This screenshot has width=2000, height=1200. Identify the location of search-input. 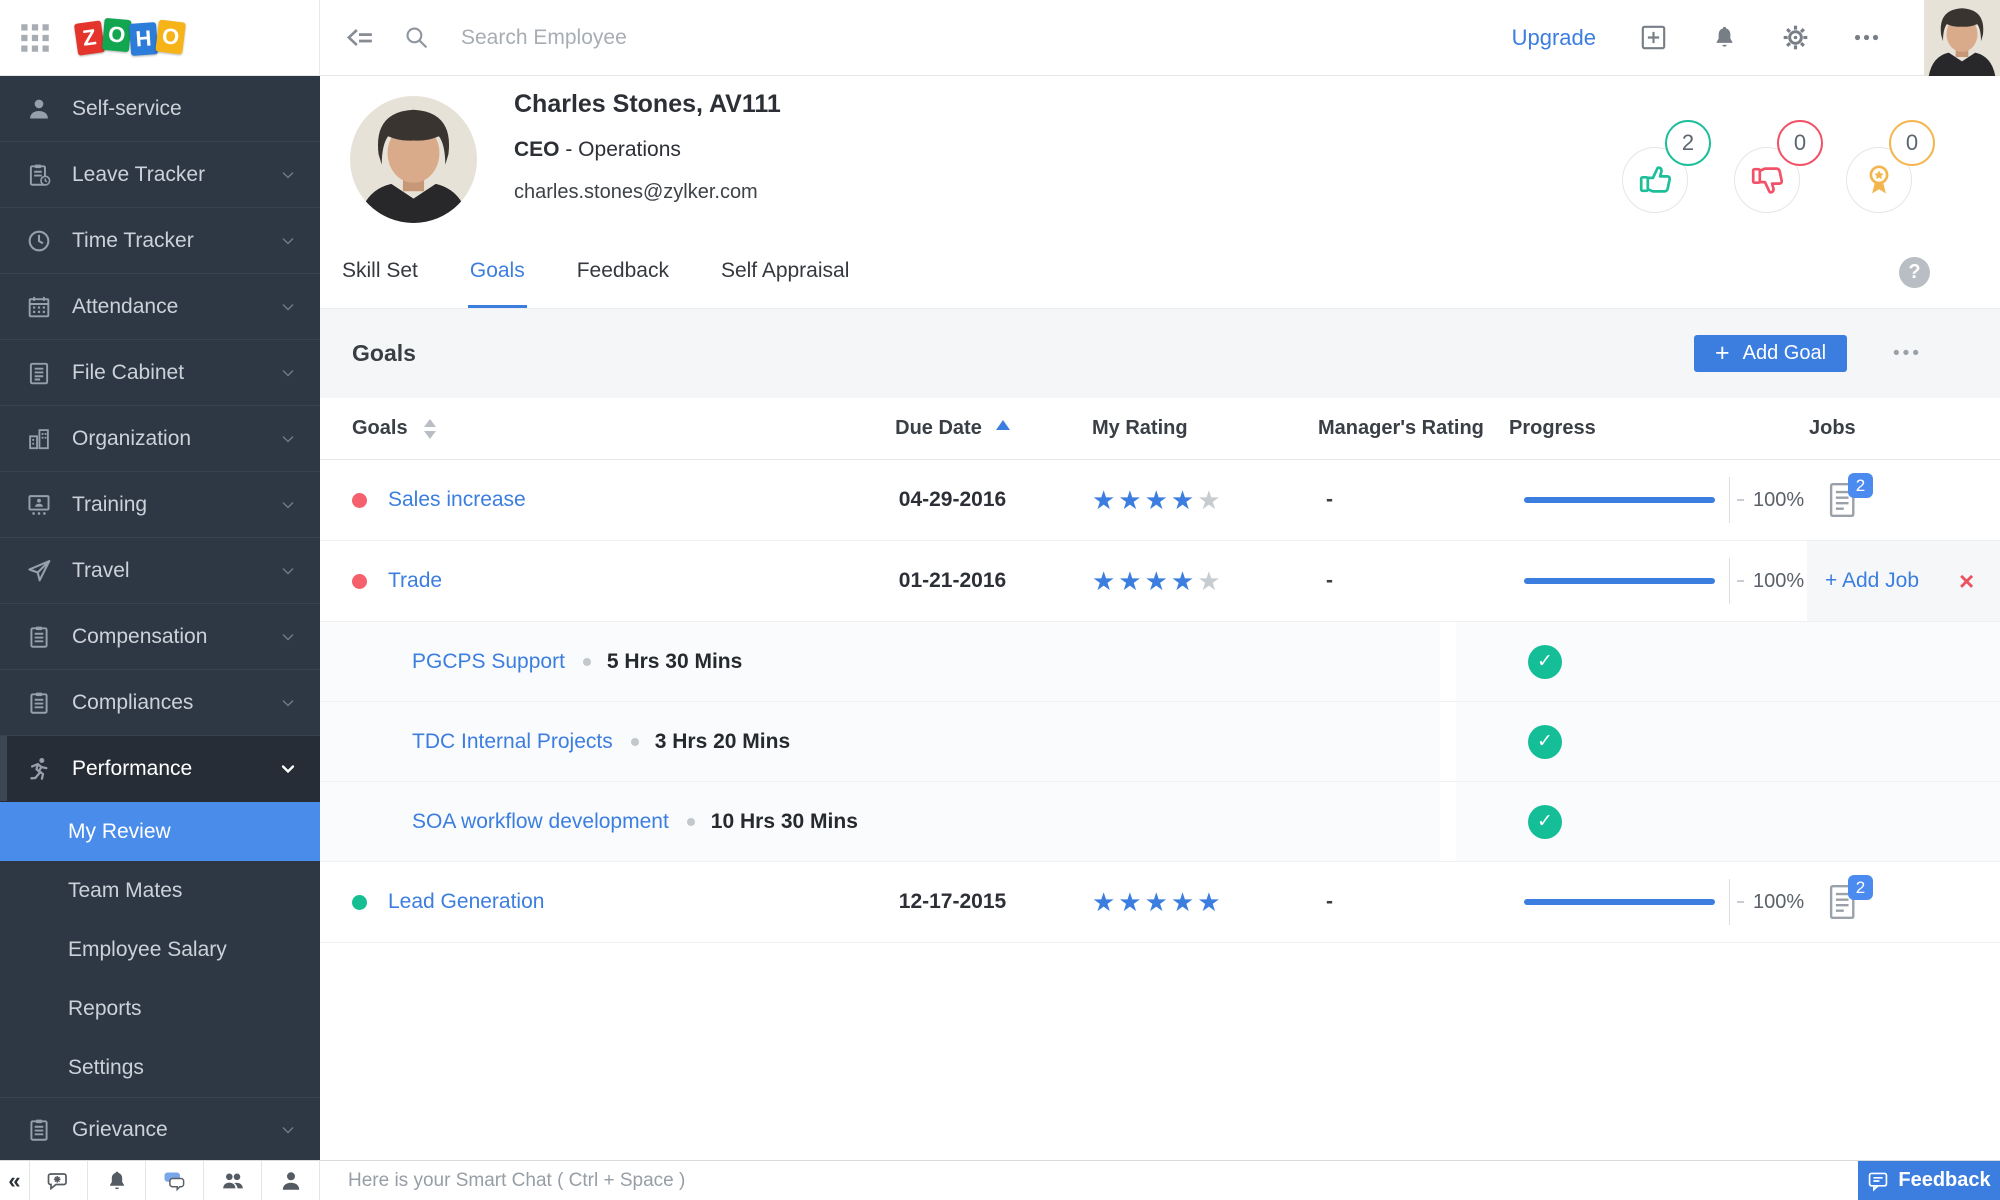
(669, 37).